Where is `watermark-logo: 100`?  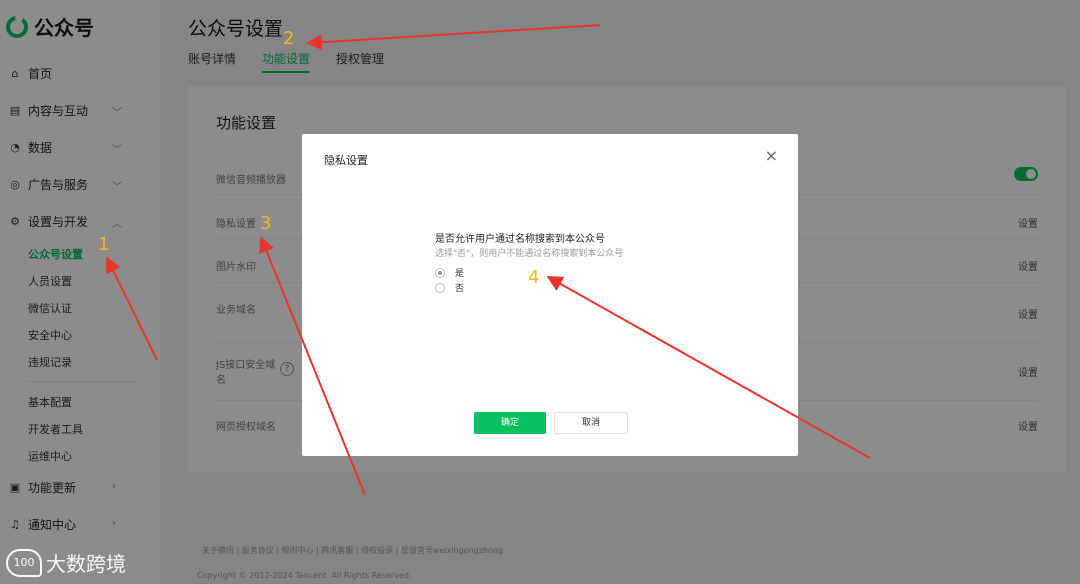
watermark-logo: 100 is located at coordinates (24, 562).